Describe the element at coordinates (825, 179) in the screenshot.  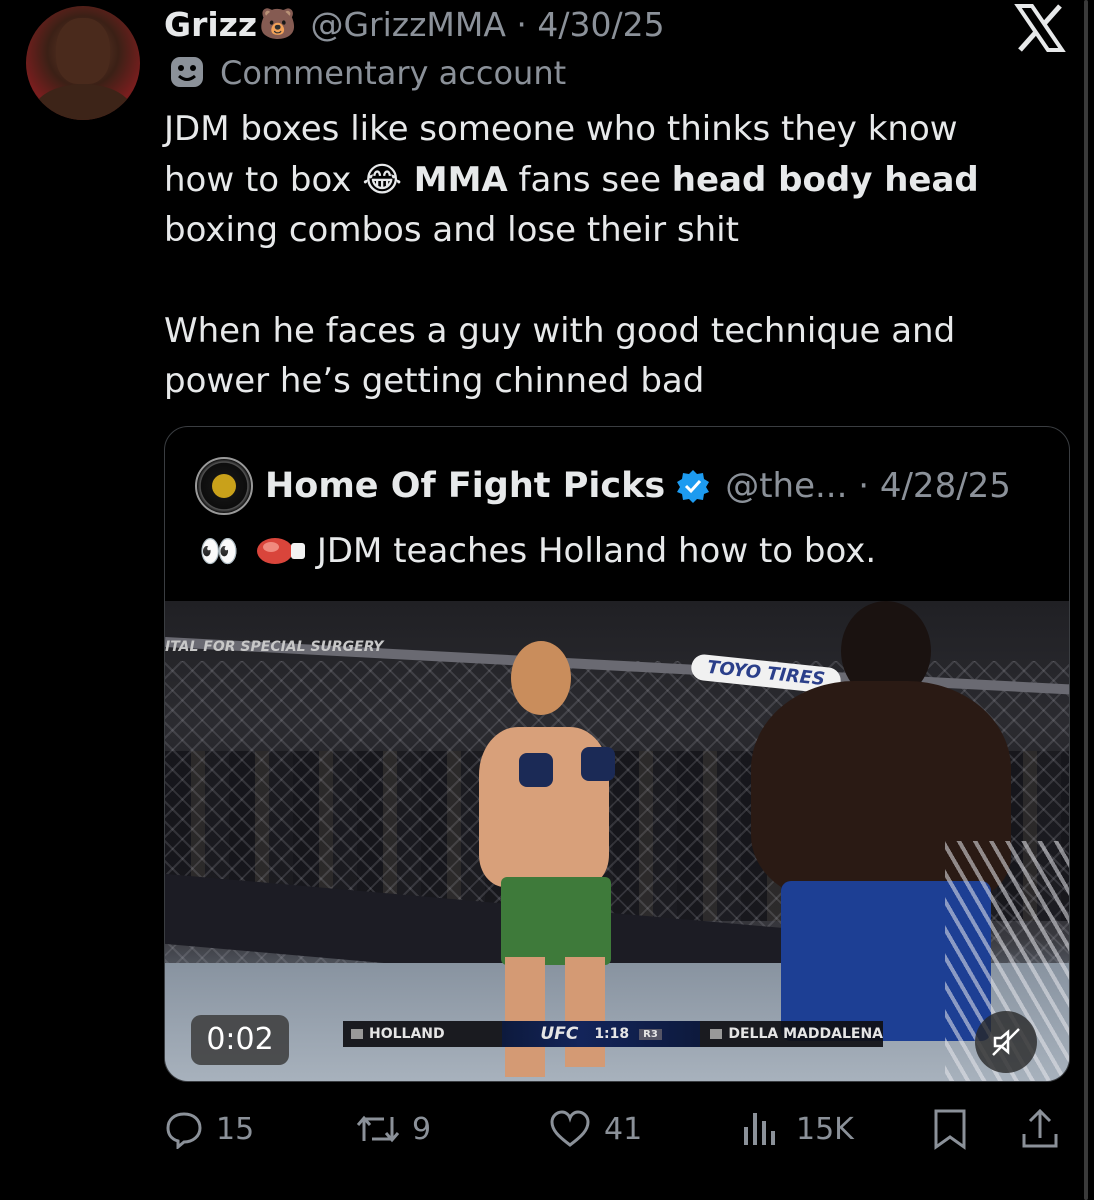
I see `tweet-bold-segment: head body head` at that location.